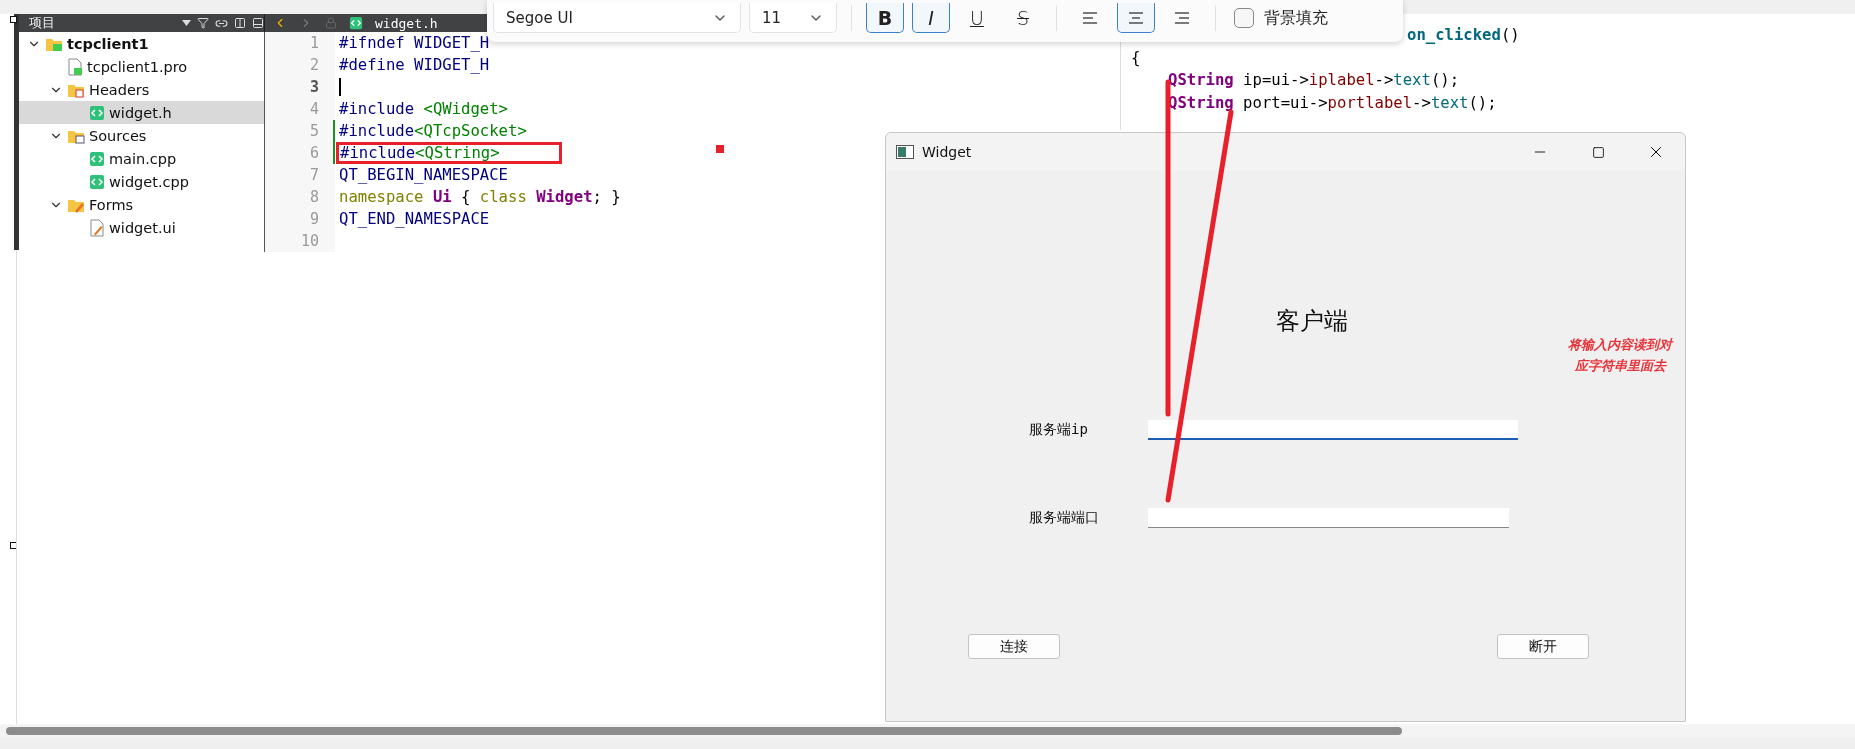  What do you see at coordinates (1543, 646) in the screenshot?
I see `push-button: 断开` at bounding box center [1543, 646].